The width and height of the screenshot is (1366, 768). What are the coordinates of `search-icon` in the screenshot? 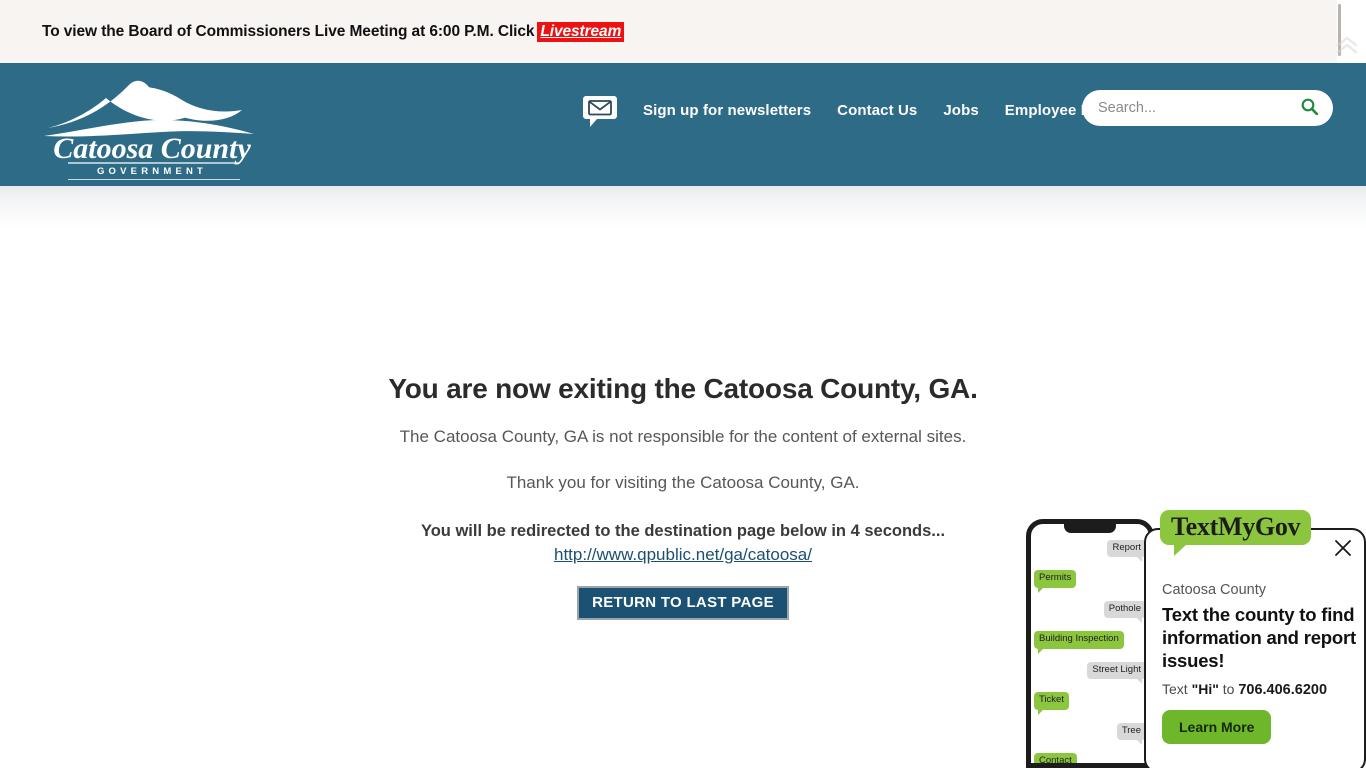 It's located at (1309, 108).